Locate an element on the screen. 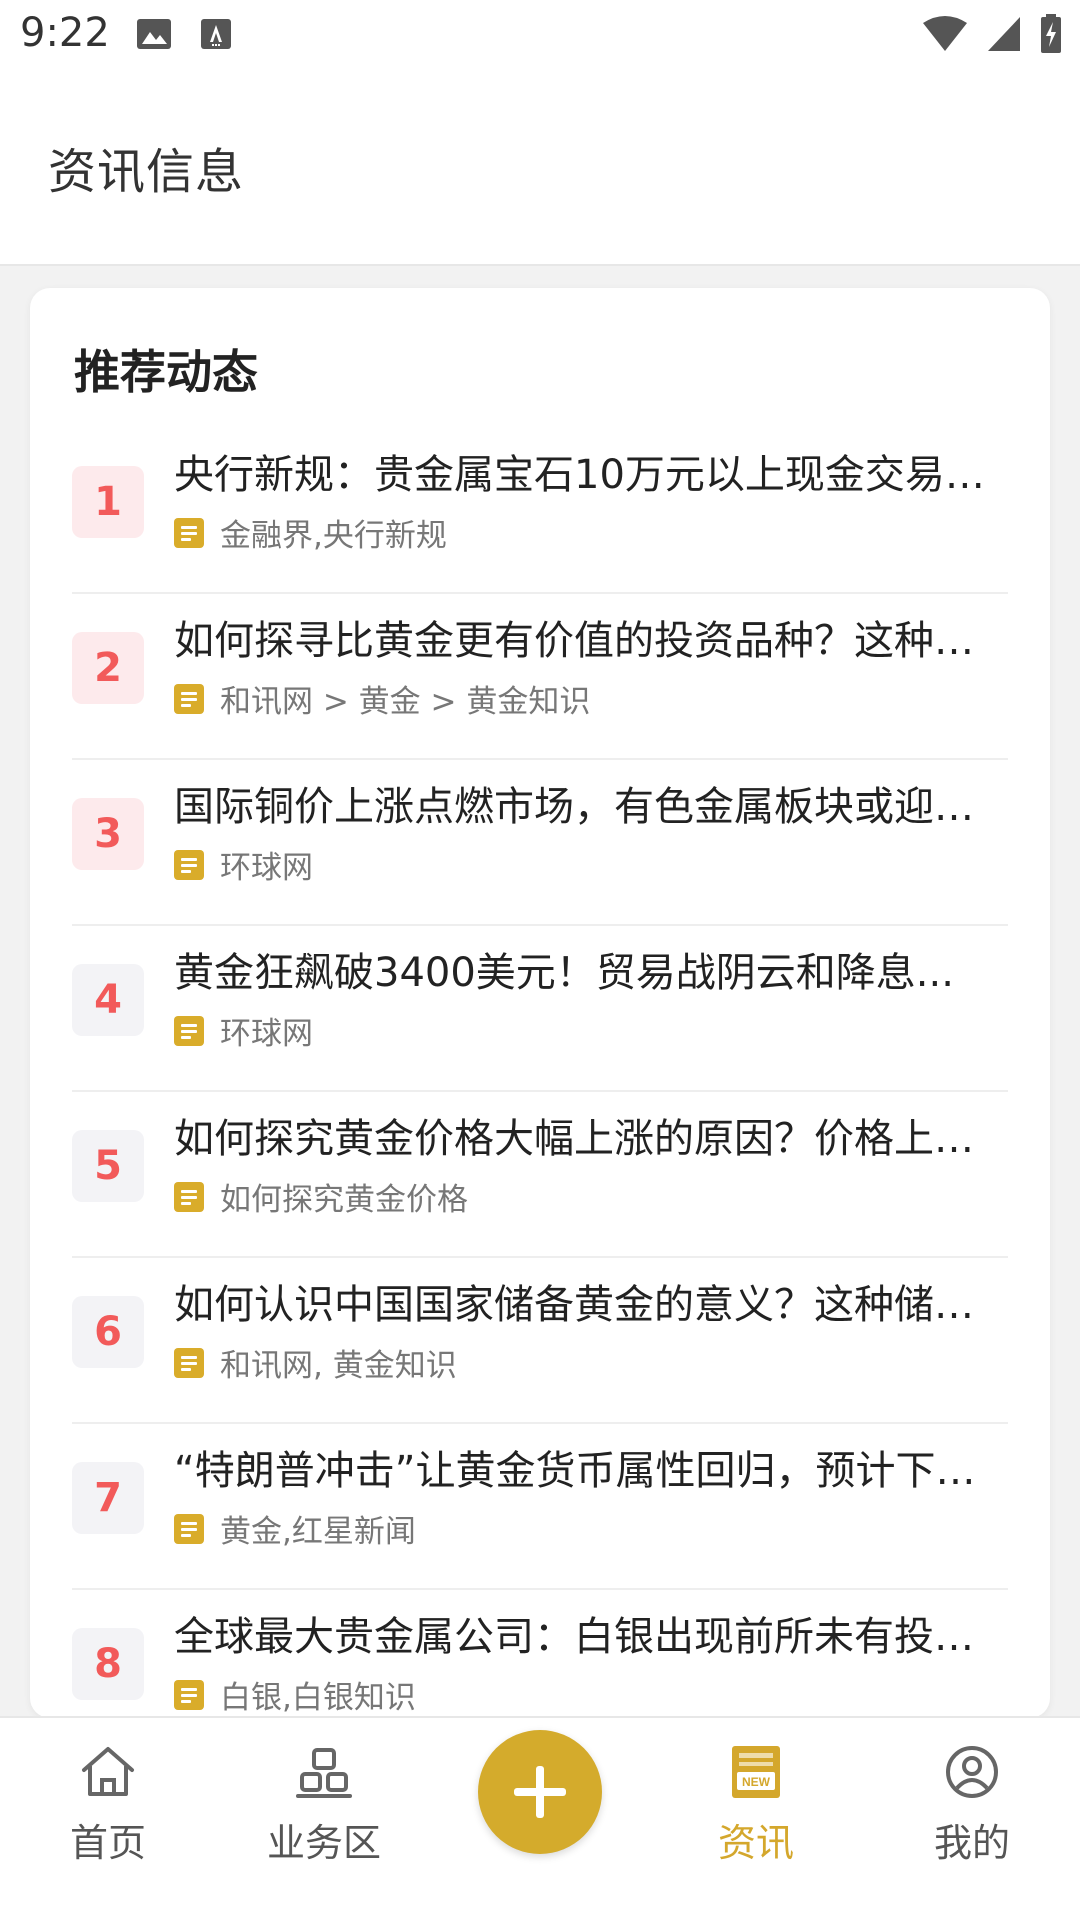 This screenshot has height=1922, width=1080. svg-text: NEW is located at coordinates (756, 1782).